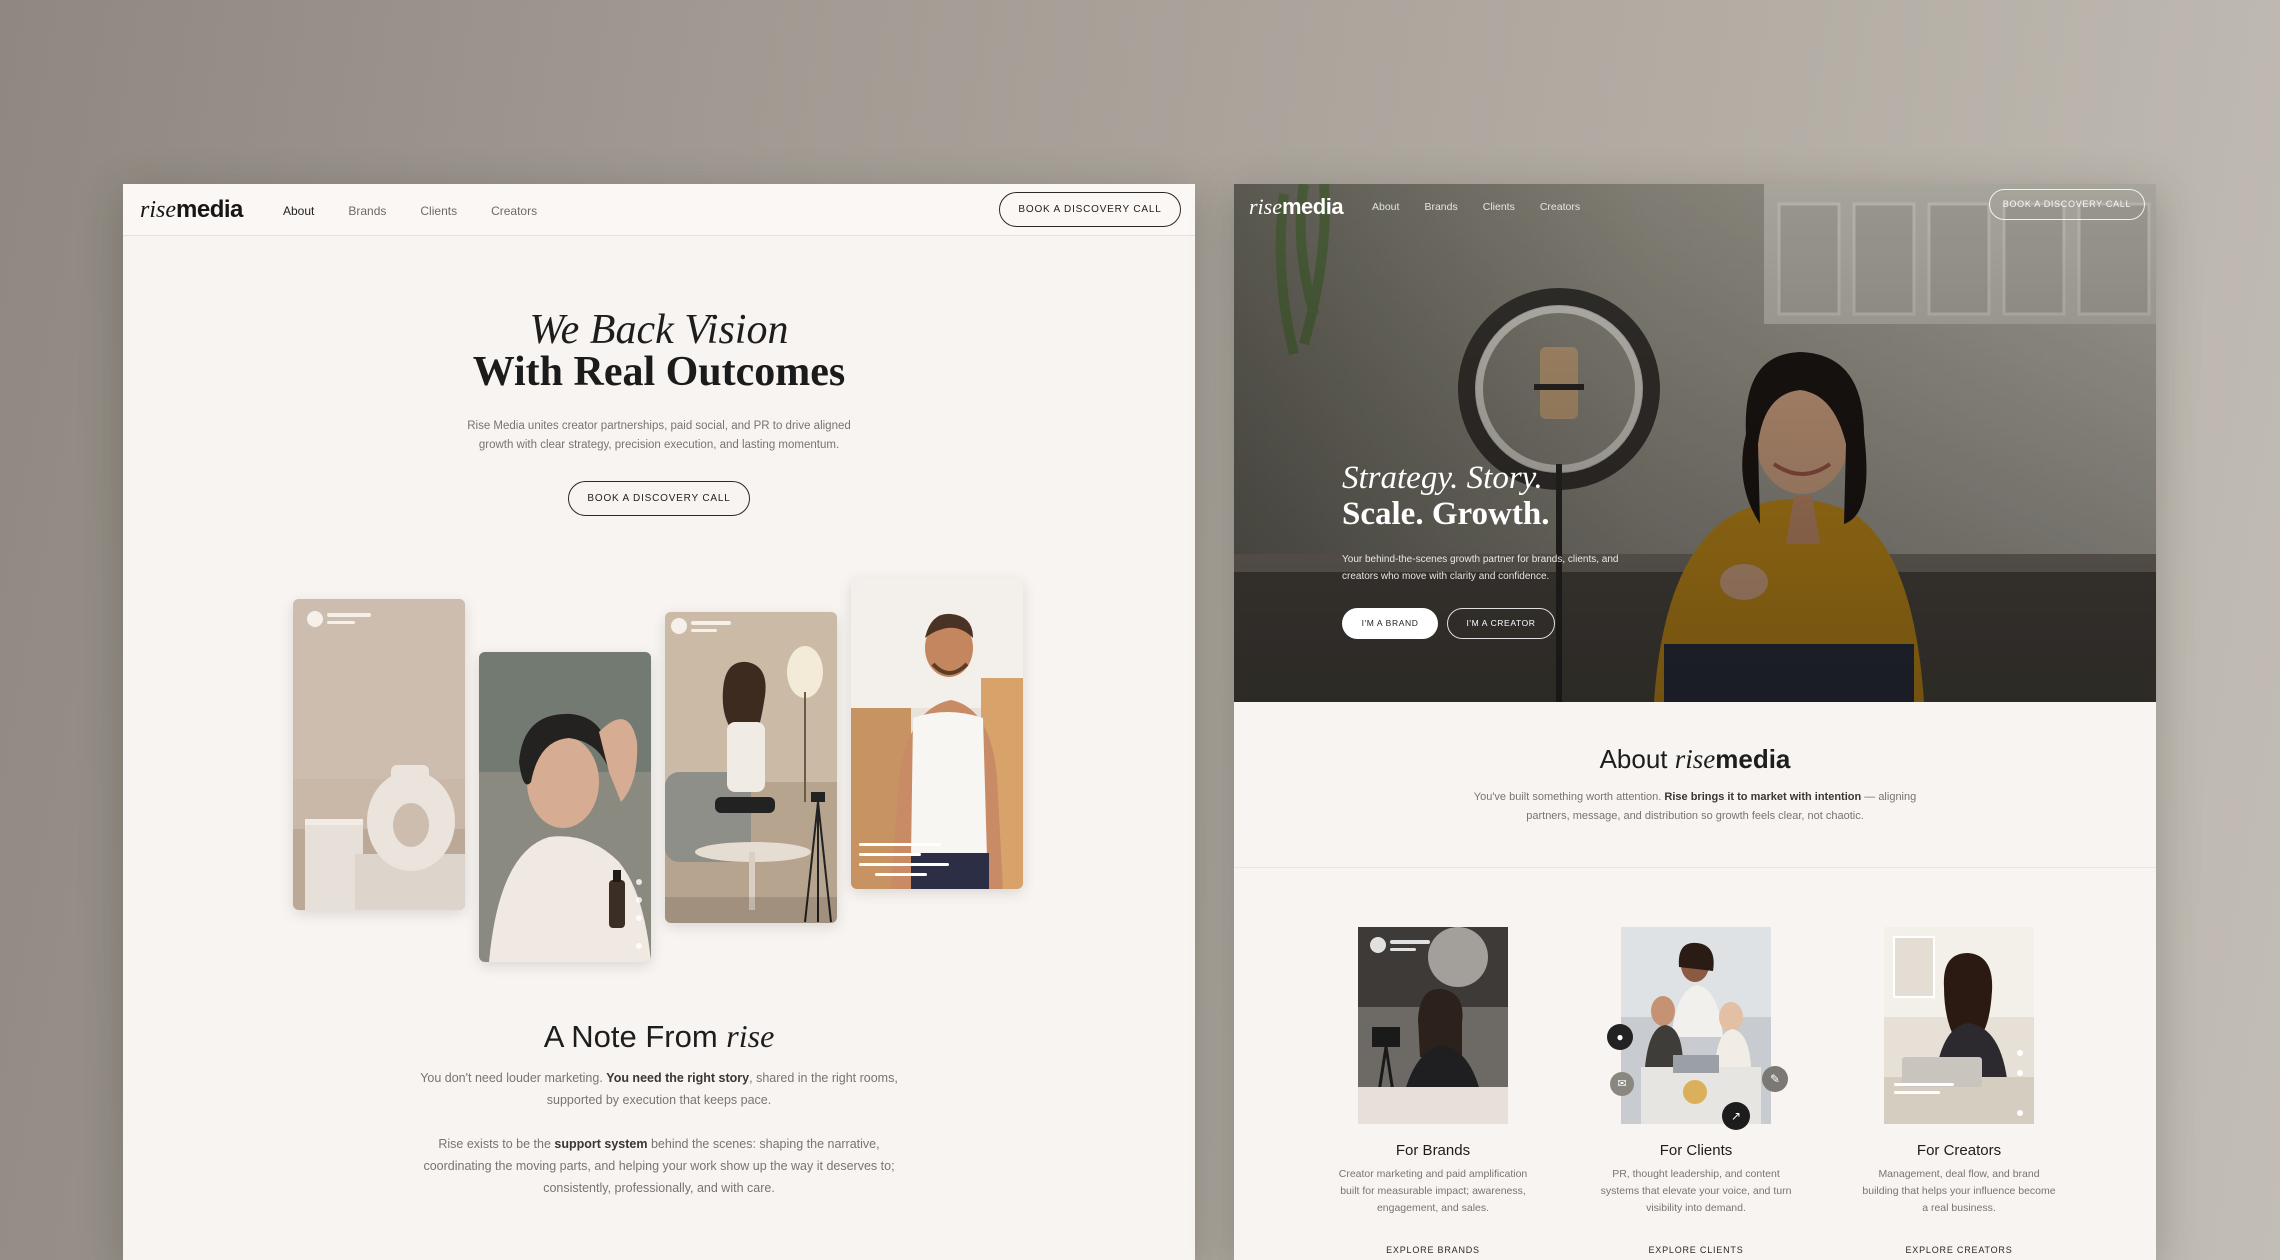 The height and width of the screenshot is (1260, 2280). Describe the element at coordinates (659, 372) in the screenshot. I see `hero-heading-line2: With Real Outcomes` at that location.